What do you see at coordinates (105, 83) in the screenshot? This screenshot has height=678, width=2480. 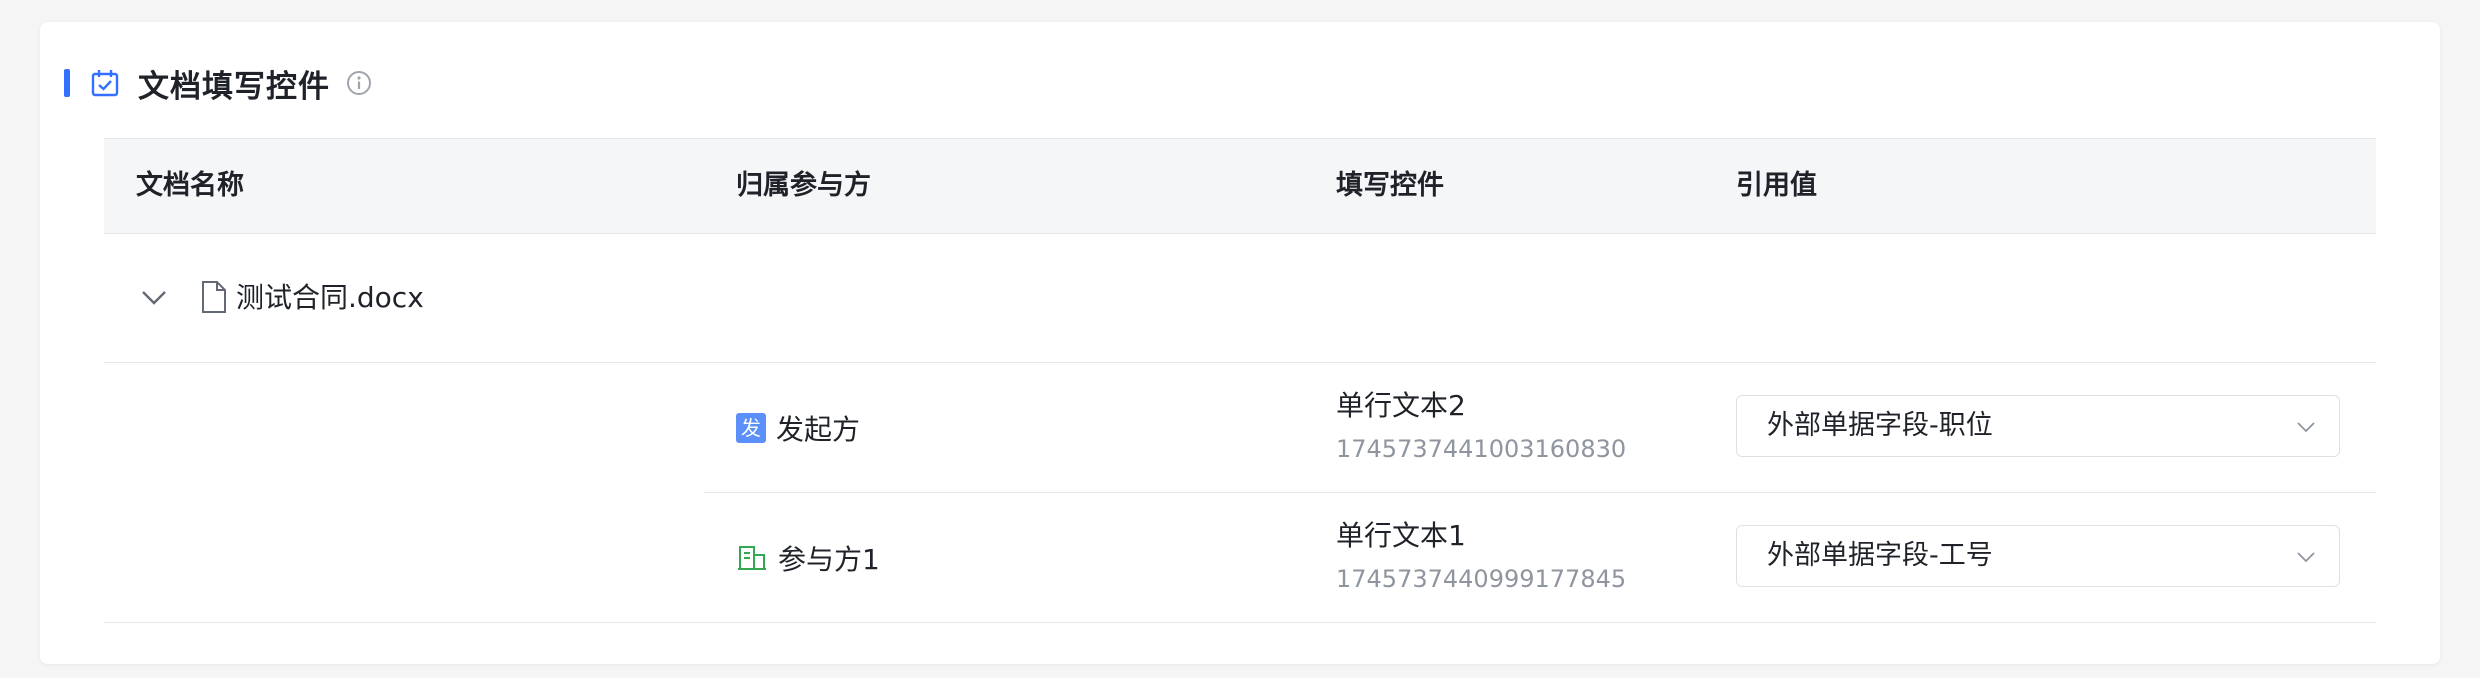 I see `form-control-icon` at bounding box center [105, 83].